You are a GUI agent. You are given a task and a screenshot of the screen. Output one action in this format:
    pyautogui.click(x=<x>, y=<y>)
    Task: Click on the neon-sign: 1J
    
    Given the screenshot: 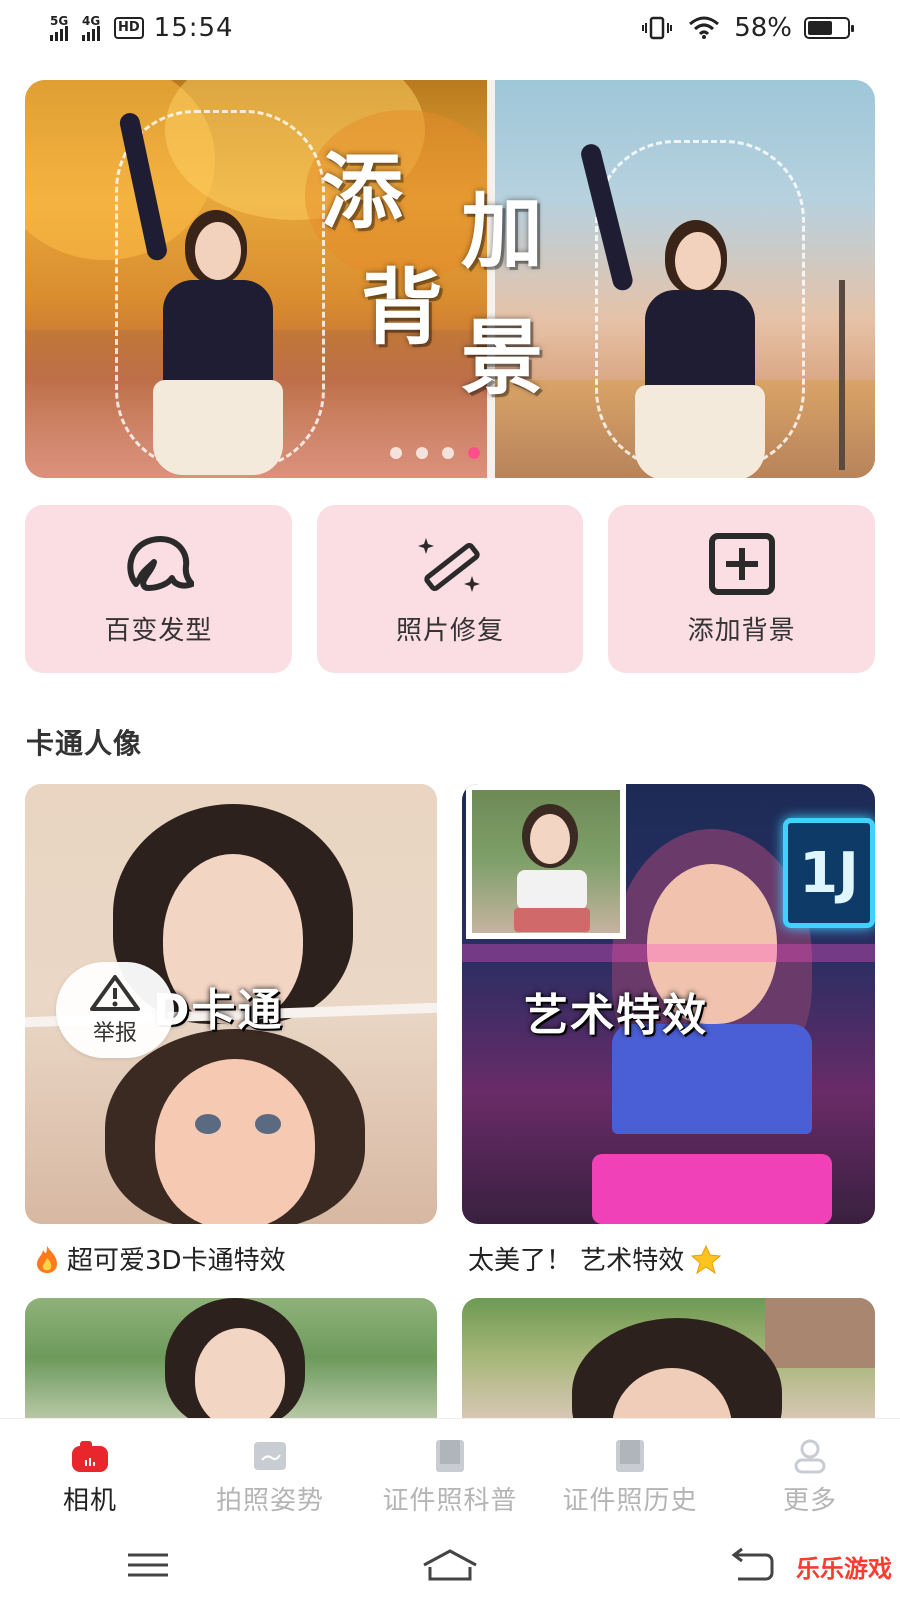 What is the action you would take?
    pyautogui.click(x=829, y=873)
    